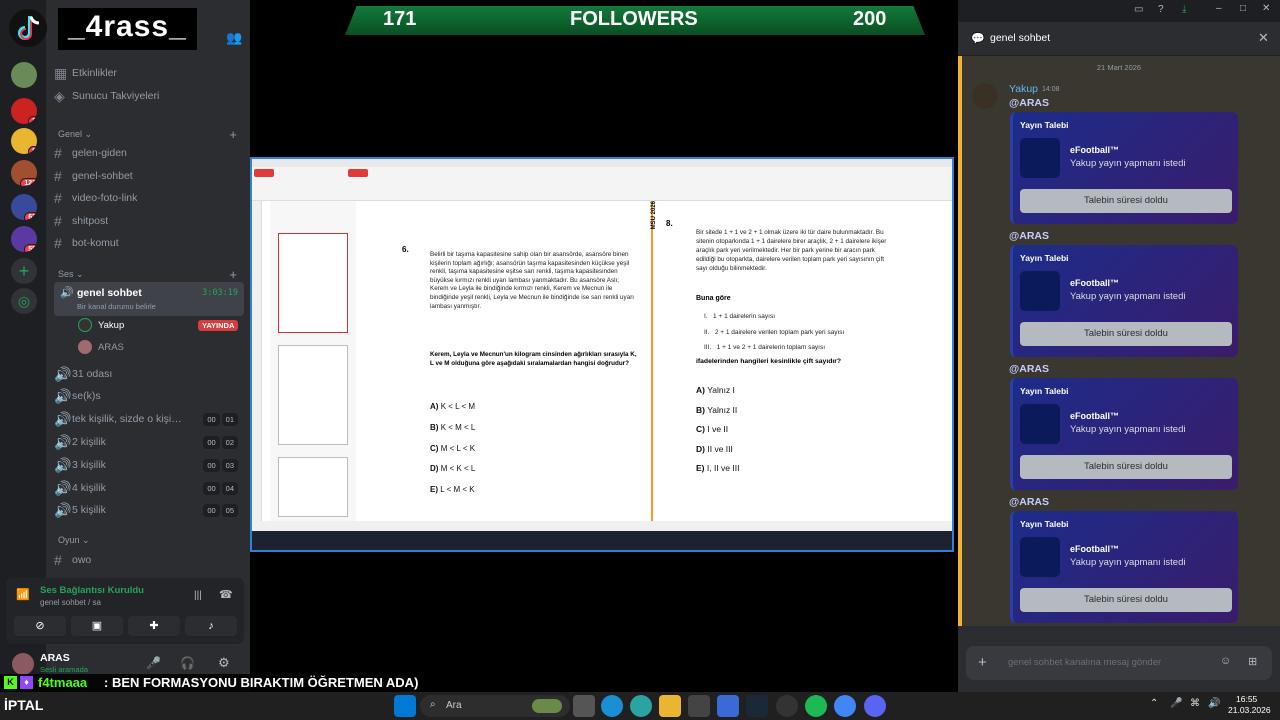 Image resolution: width=1280 pixels, height=720 pixels. I want to click on discord-icon, so click(875, 706).